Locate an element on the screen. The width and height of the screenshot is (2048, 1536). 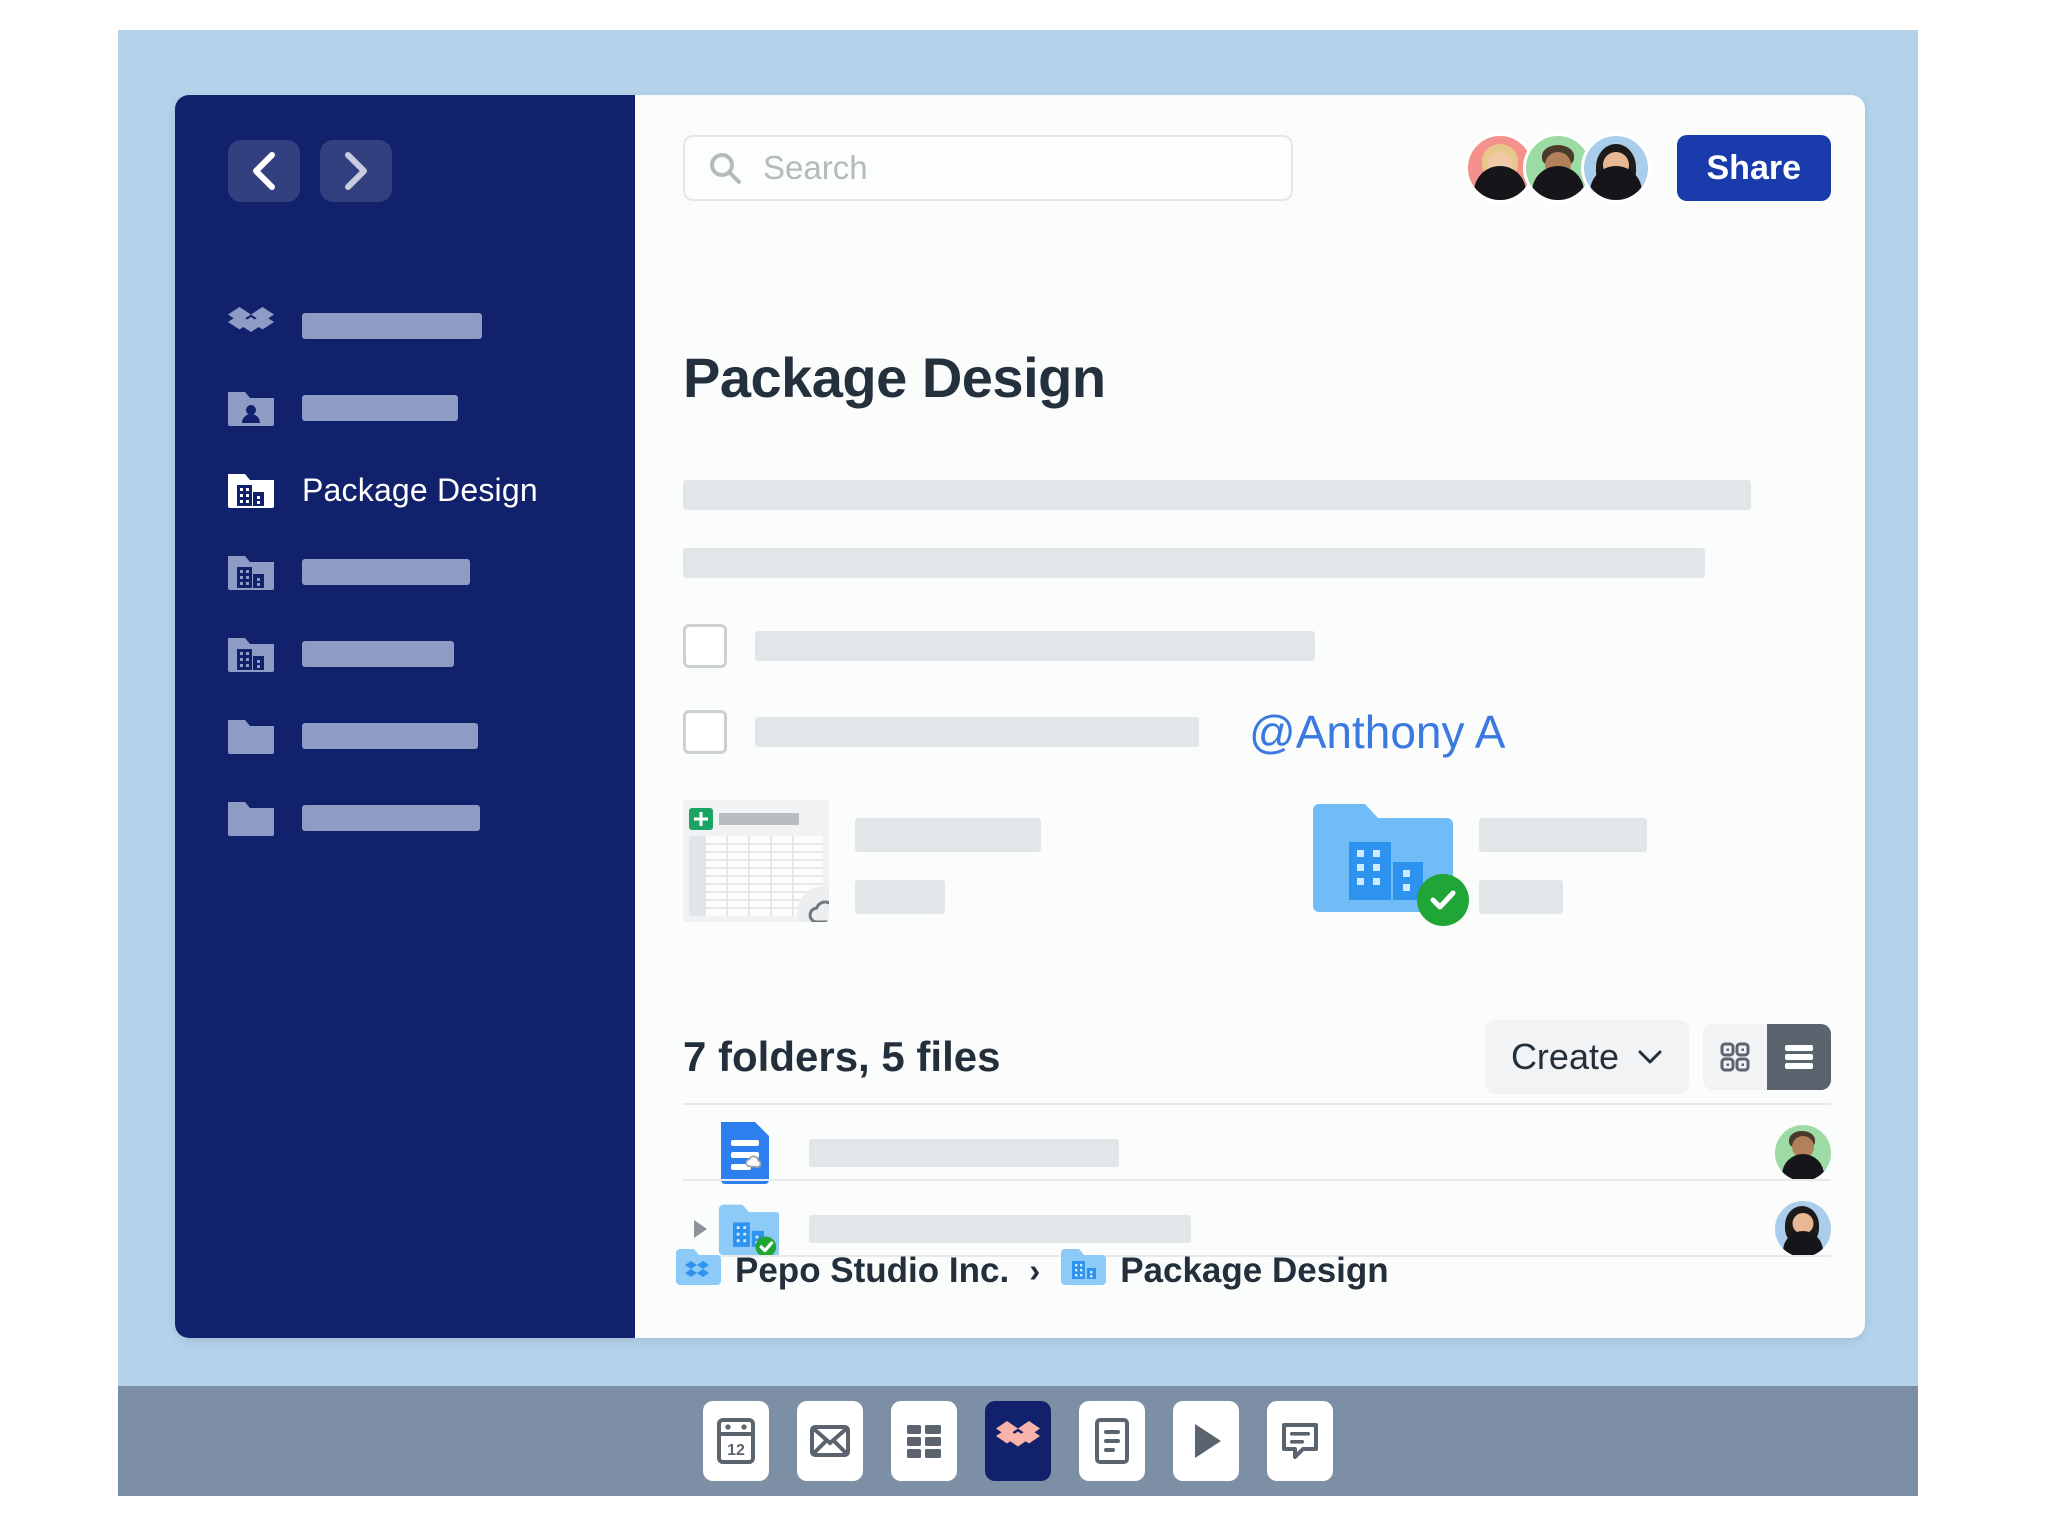
spreadsheet-card-meta is located at coordinates (948, 857).